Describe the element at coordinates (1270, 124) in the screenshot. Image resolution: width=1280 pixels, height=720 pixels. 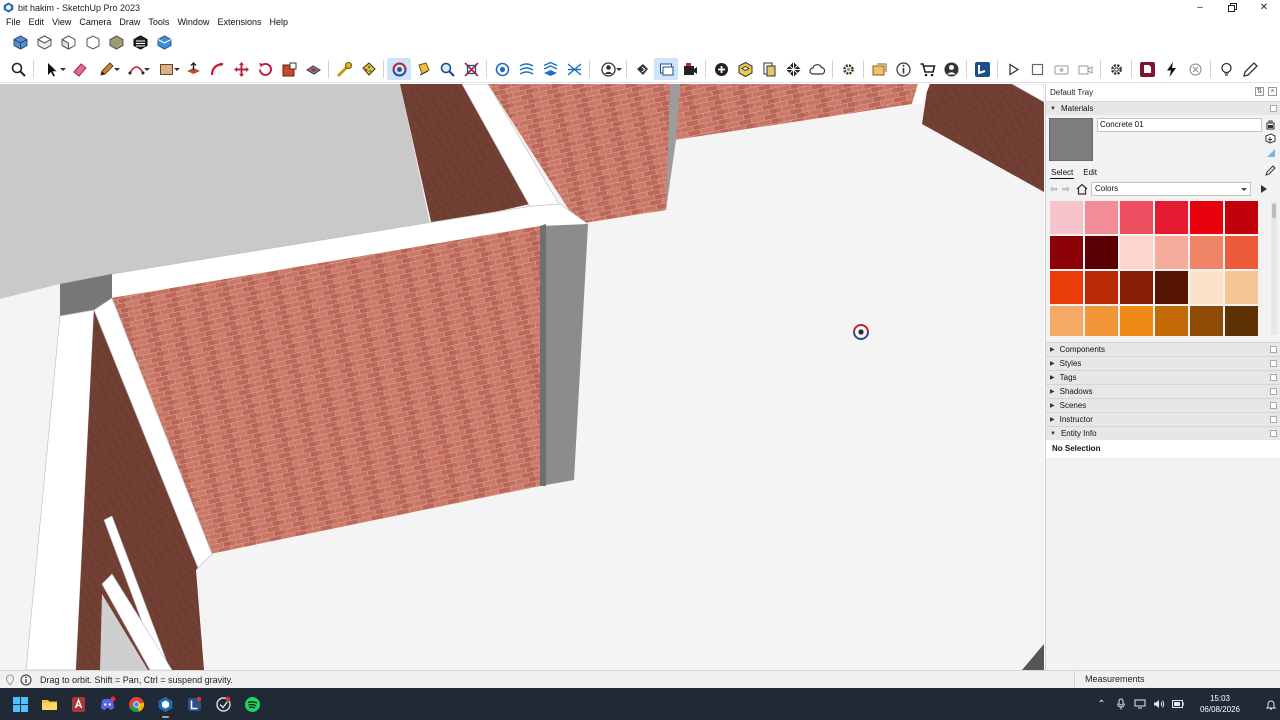
I see `default-material-icon` at that location.